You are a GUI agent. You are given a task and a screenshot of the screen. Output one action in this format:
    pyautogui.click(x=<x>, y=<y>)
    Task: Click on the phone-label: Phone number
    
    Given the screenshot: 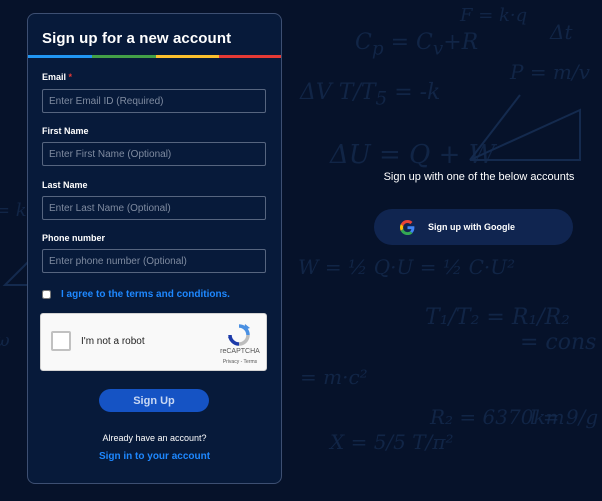 What is the action you would take?
    pyautogui.click(x=74, y=238)
    